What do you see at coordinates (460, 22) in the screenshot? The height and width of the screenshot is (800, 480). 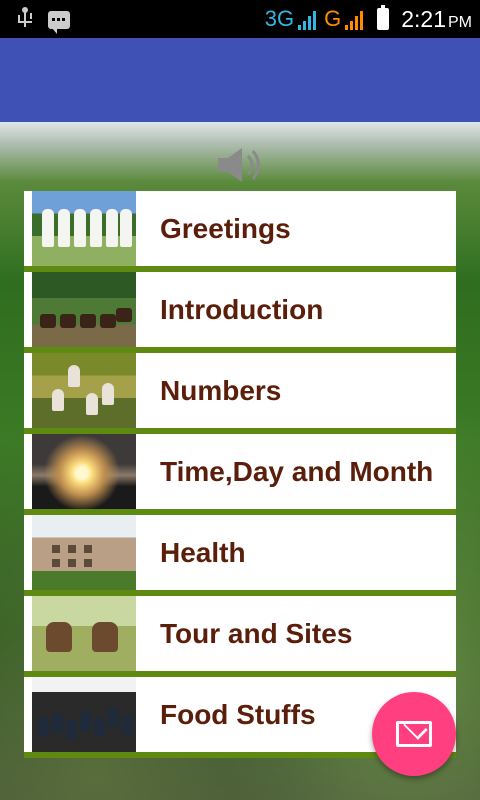 I see `clock-ampm: PM` at bounding box center [460, 22].